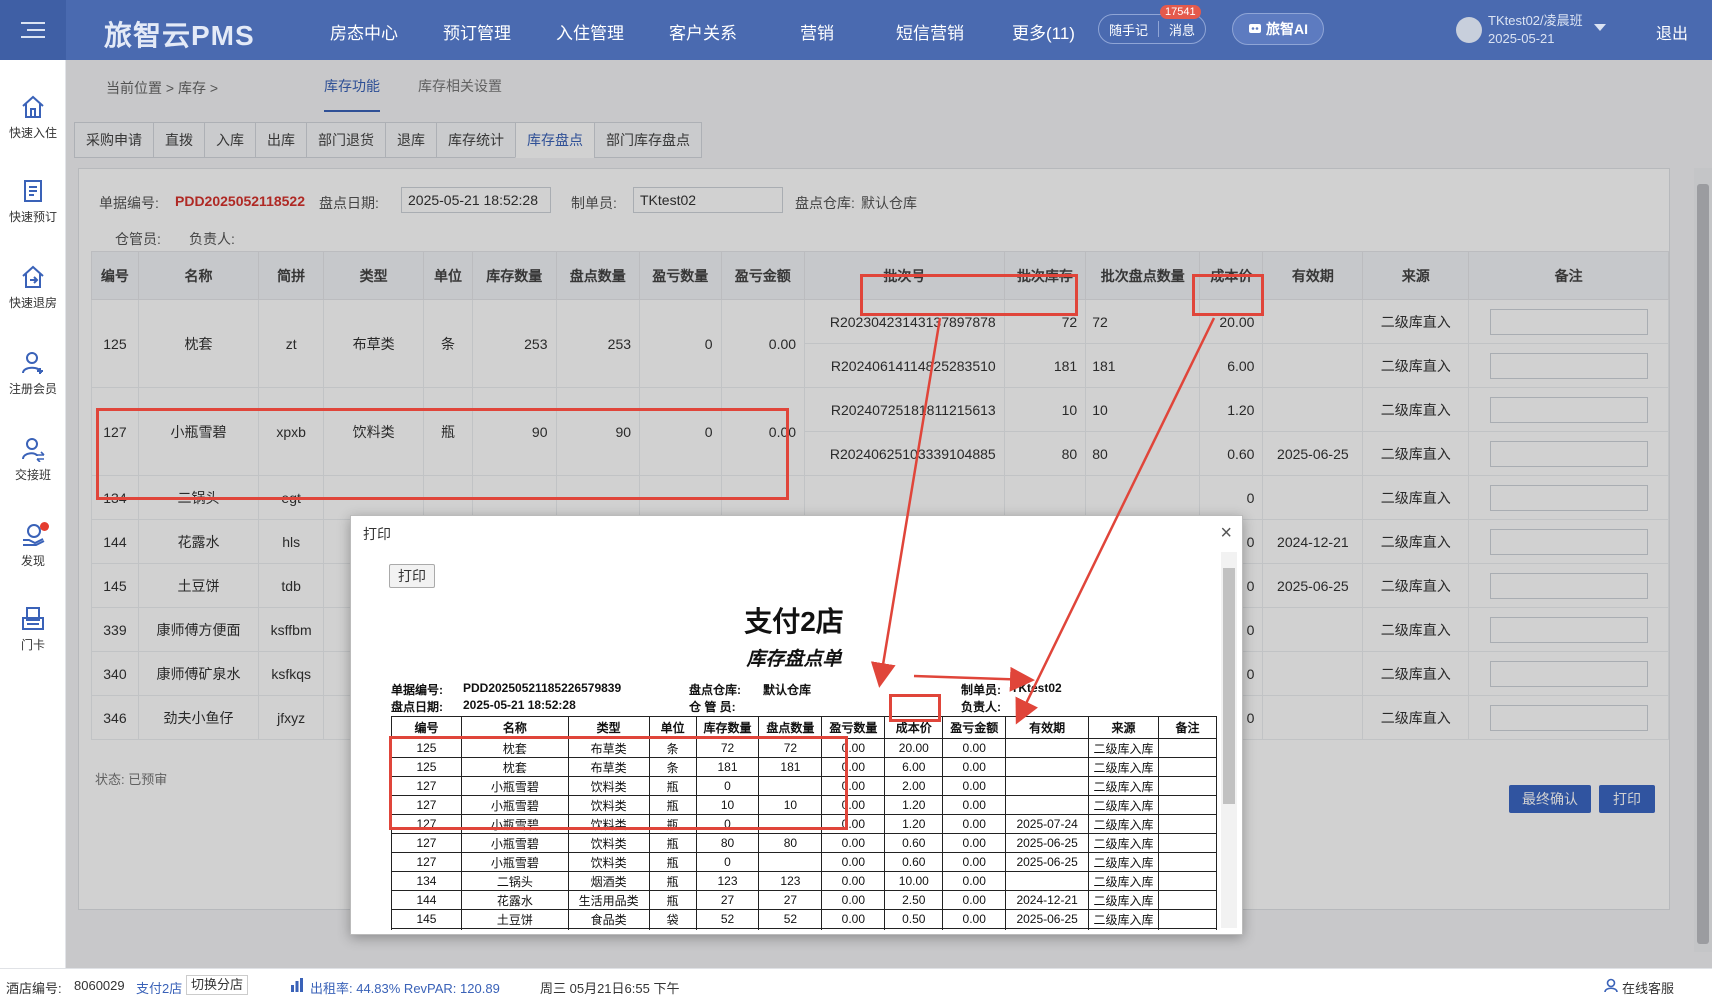 Image resolution: width=1712 pixels, height=1000 pixels. Describe the element at coordinates (930, 31) in the screenshot. I see `nav-sms: 短信营销` at that location.